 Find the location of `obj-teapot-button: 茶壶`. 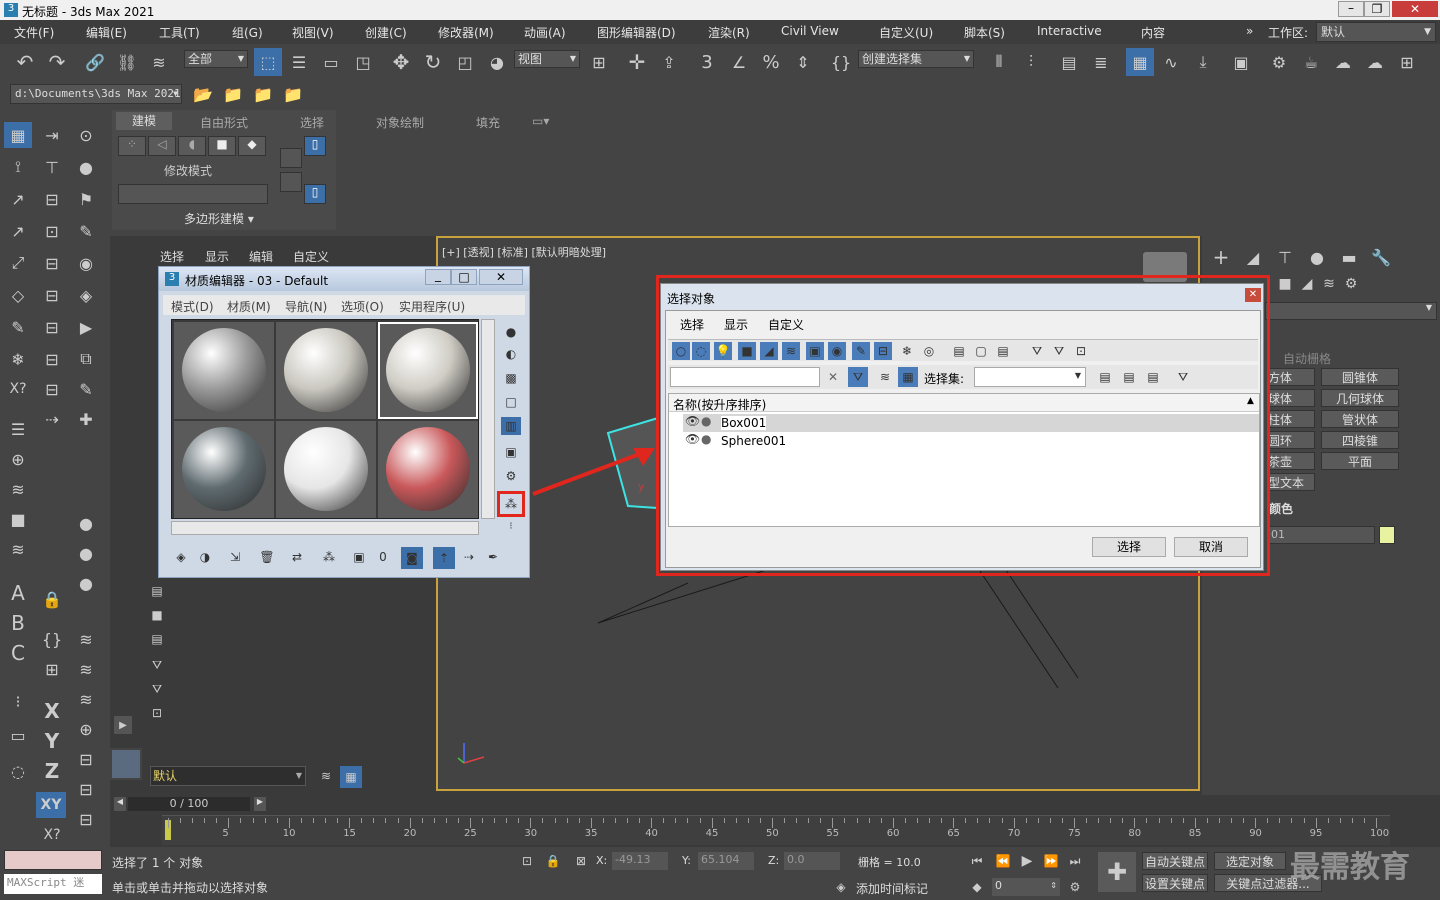

obj-teapot-button: 茶壶 is located at coordinates (1291, 461).